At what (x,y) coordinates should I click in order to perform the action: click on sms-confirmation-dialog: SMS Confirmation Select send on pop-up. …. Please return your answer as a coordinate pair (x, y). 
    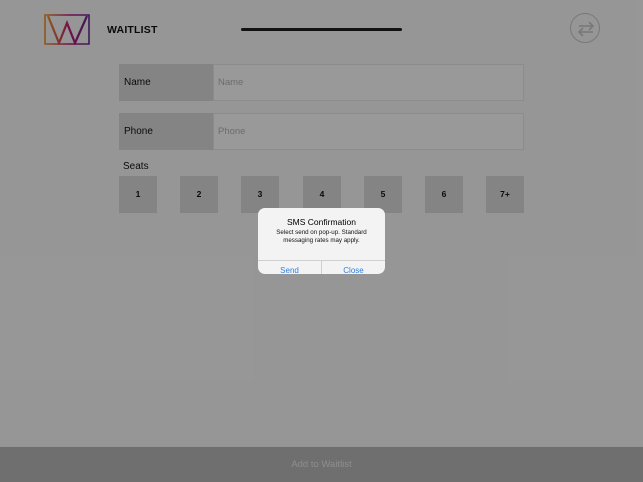
    Looking at the image, I should click on (321, 241).